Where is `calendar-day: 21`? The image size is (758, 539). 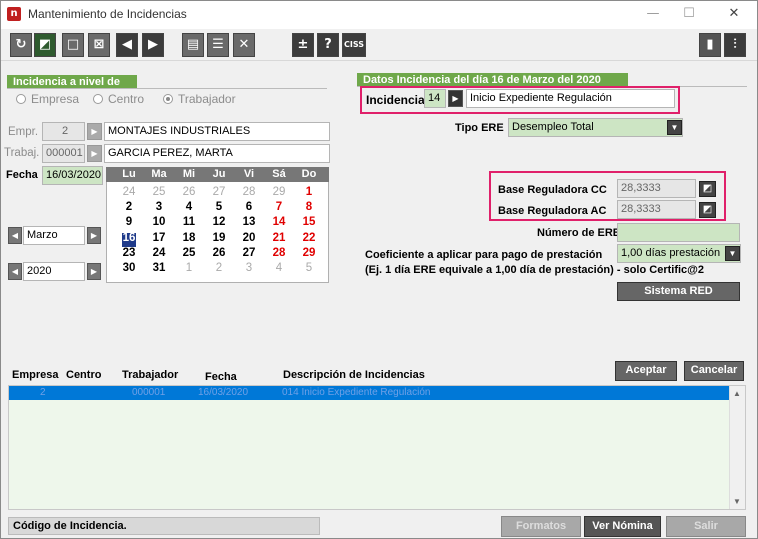
calendar-day: 21 is located at coordinates (279, 238).